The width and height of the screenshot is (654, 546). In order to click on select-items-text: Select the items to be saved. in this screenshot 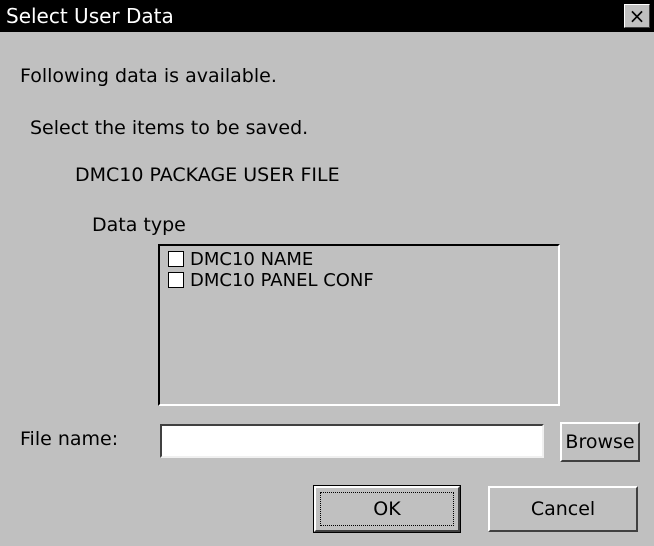, I will do `click(169, 128)`.